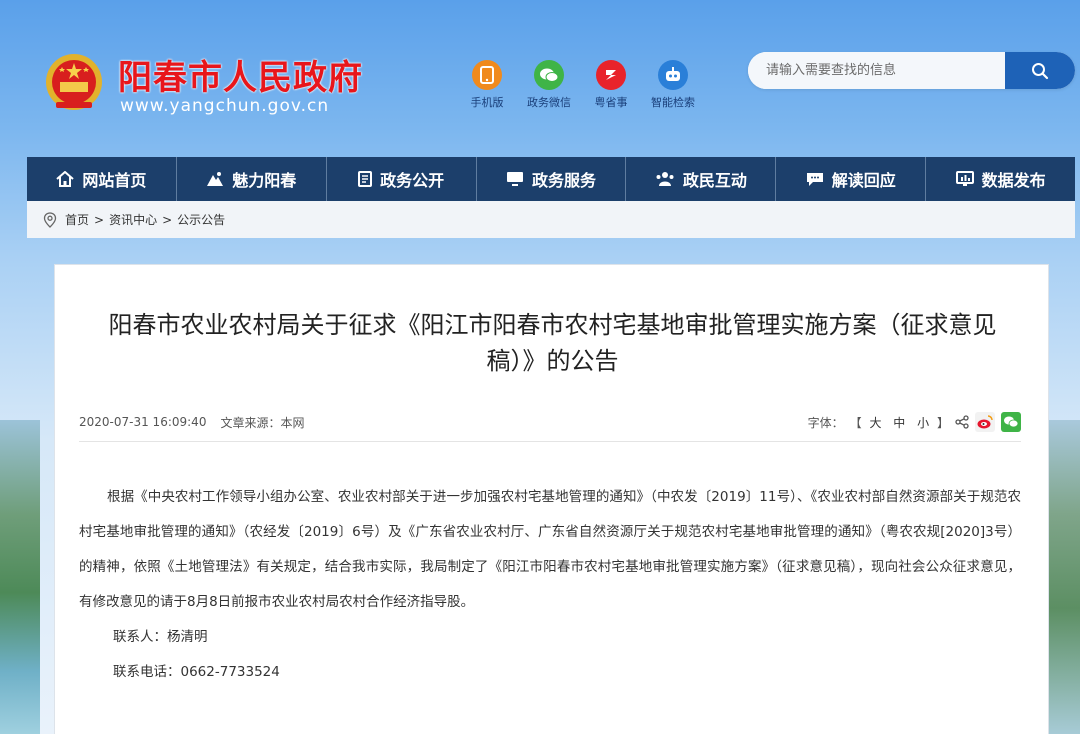 This screenshot has width=1080, height=734. What do you see at coordinates (487, 75) in the screenshot?
I see `mobile-icon` at bounding box center [487, 75].